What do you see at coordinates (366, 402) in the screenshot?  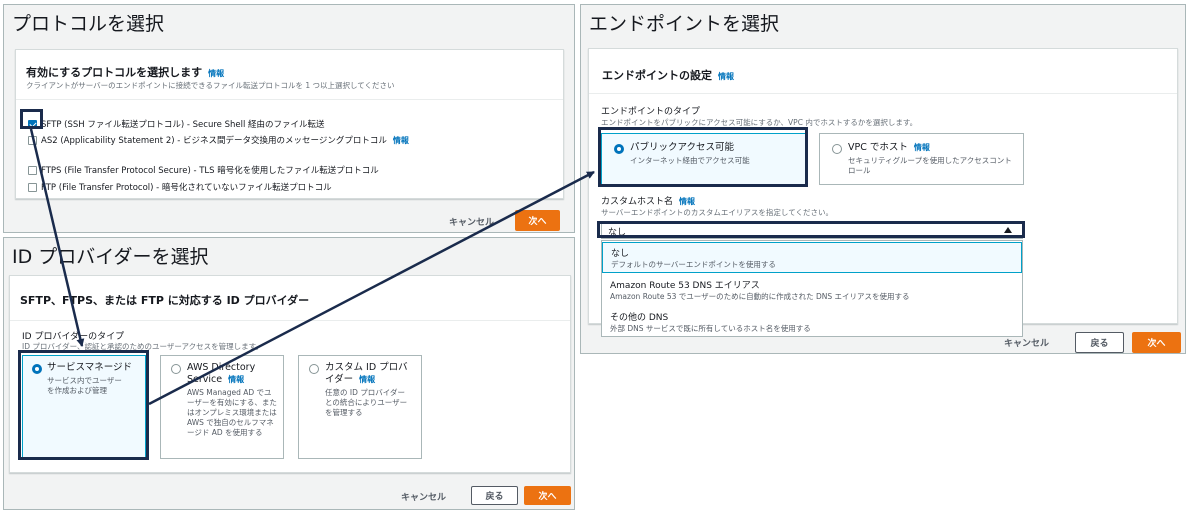 I see `custom-idp-desc: 任意の ID プロバイダーとの統合によりユーザーを管理する` at bounding box center [366, 402].